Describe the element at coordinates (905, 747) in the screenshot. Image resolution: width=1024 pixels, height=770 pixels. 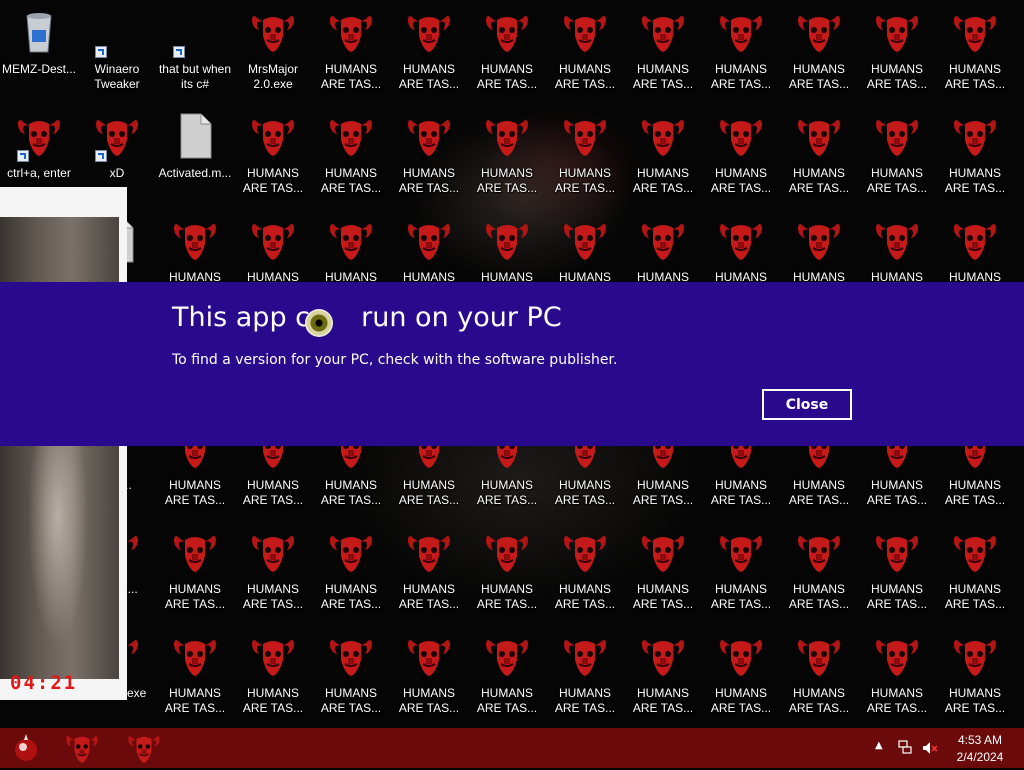
I see `network-icon` at that location.